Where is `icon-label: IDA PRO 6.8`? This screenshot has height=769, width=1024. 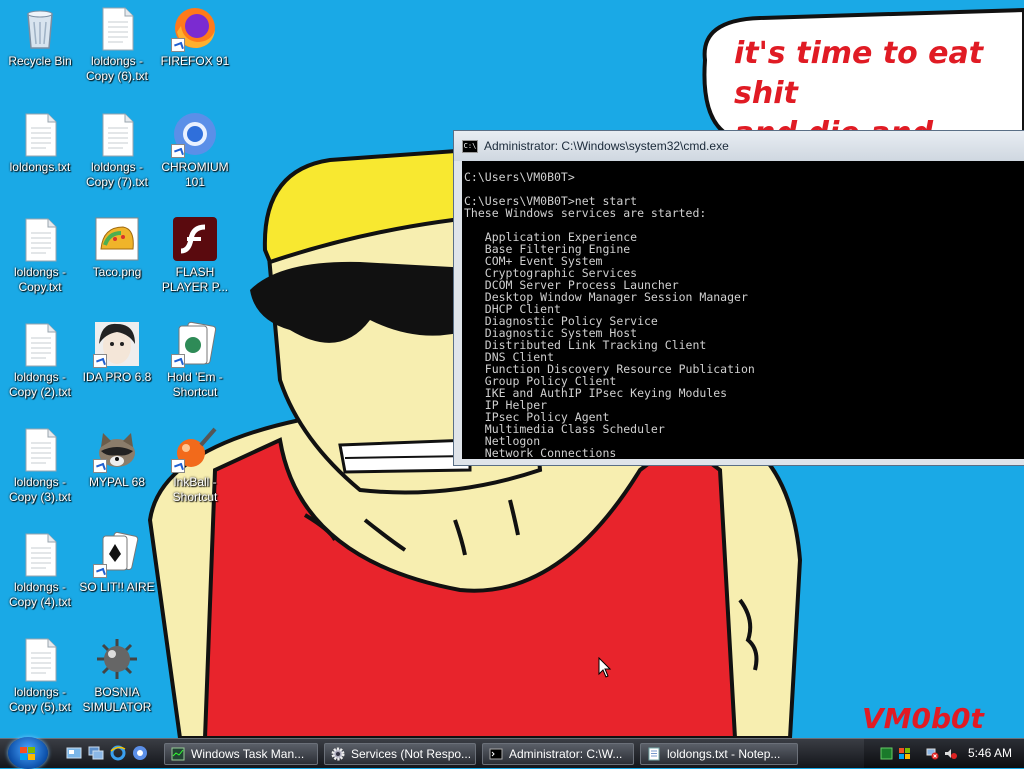 icon-label: IDA PRO 6.8 is located at coordinates (117, 377).